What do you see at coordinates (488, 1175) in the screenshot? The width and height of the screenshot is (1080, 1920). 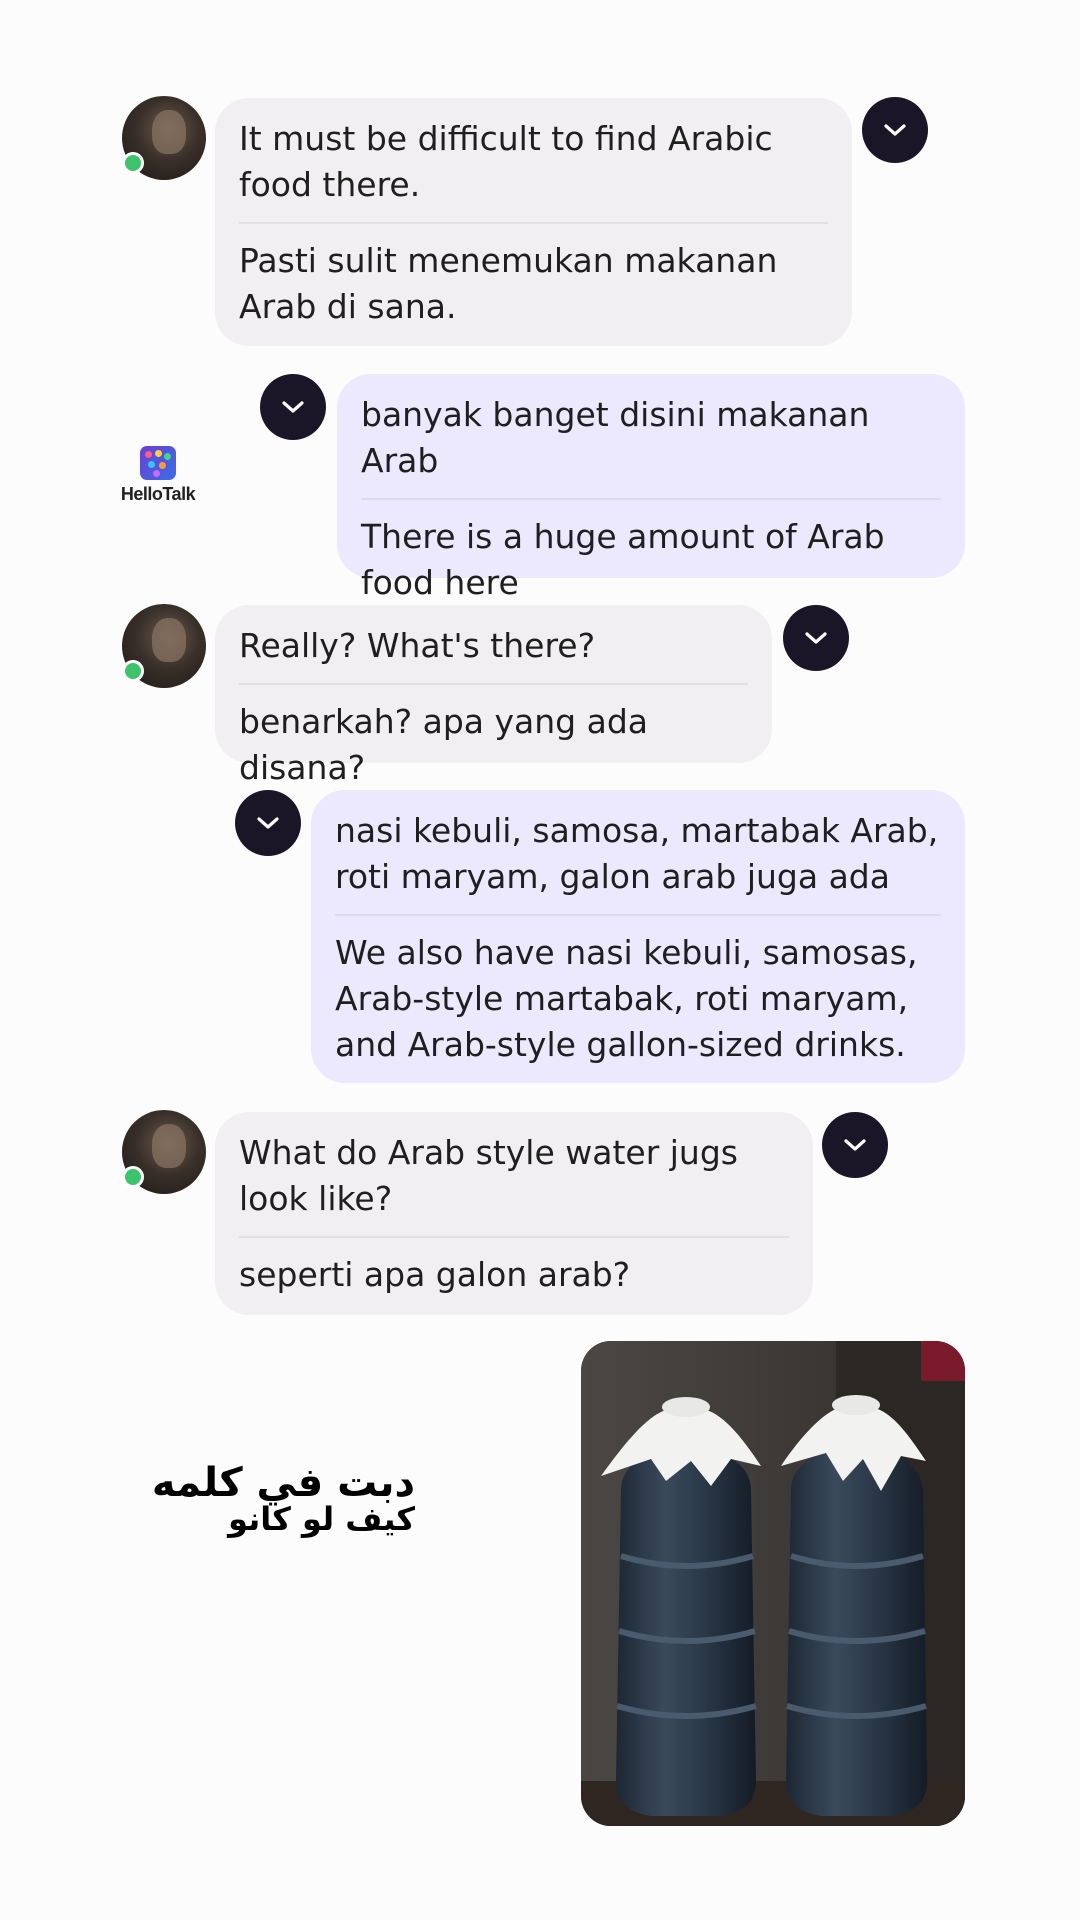 I see `message-text: What do Arab style water jugs look like?` at bounding box center [488, 1175].